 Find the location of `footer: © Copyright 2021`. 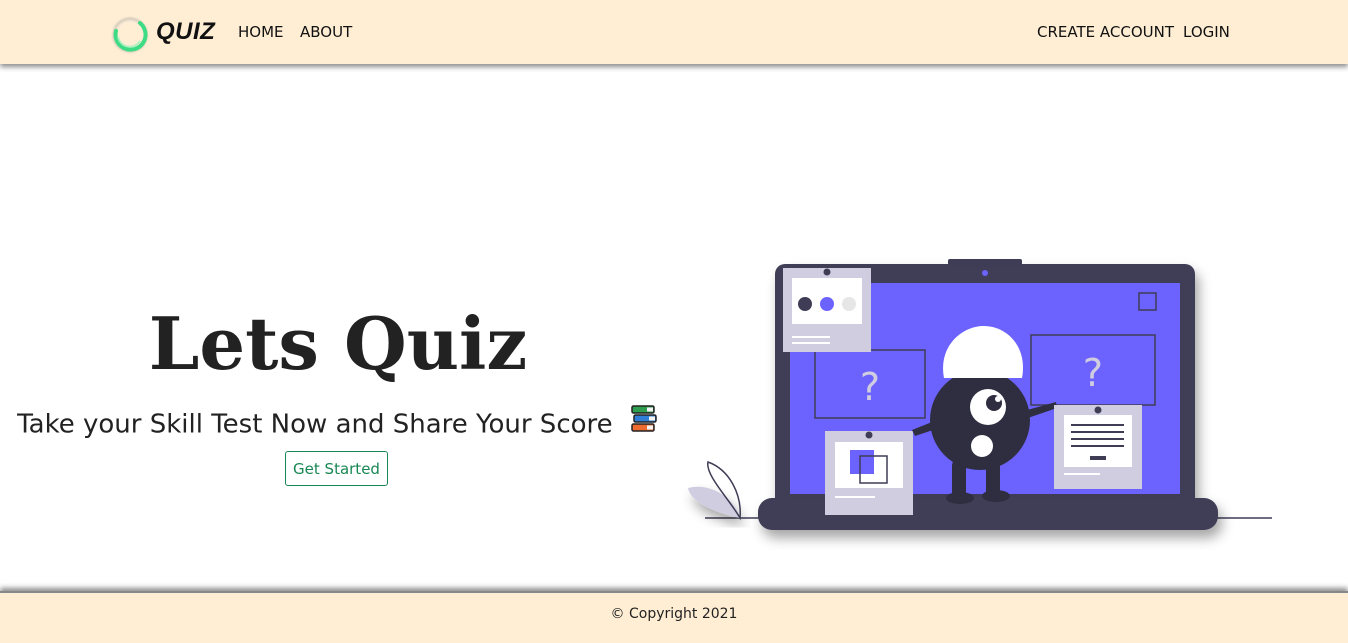

footer: © Copyright 2021 is located at coordinates (674, 617).